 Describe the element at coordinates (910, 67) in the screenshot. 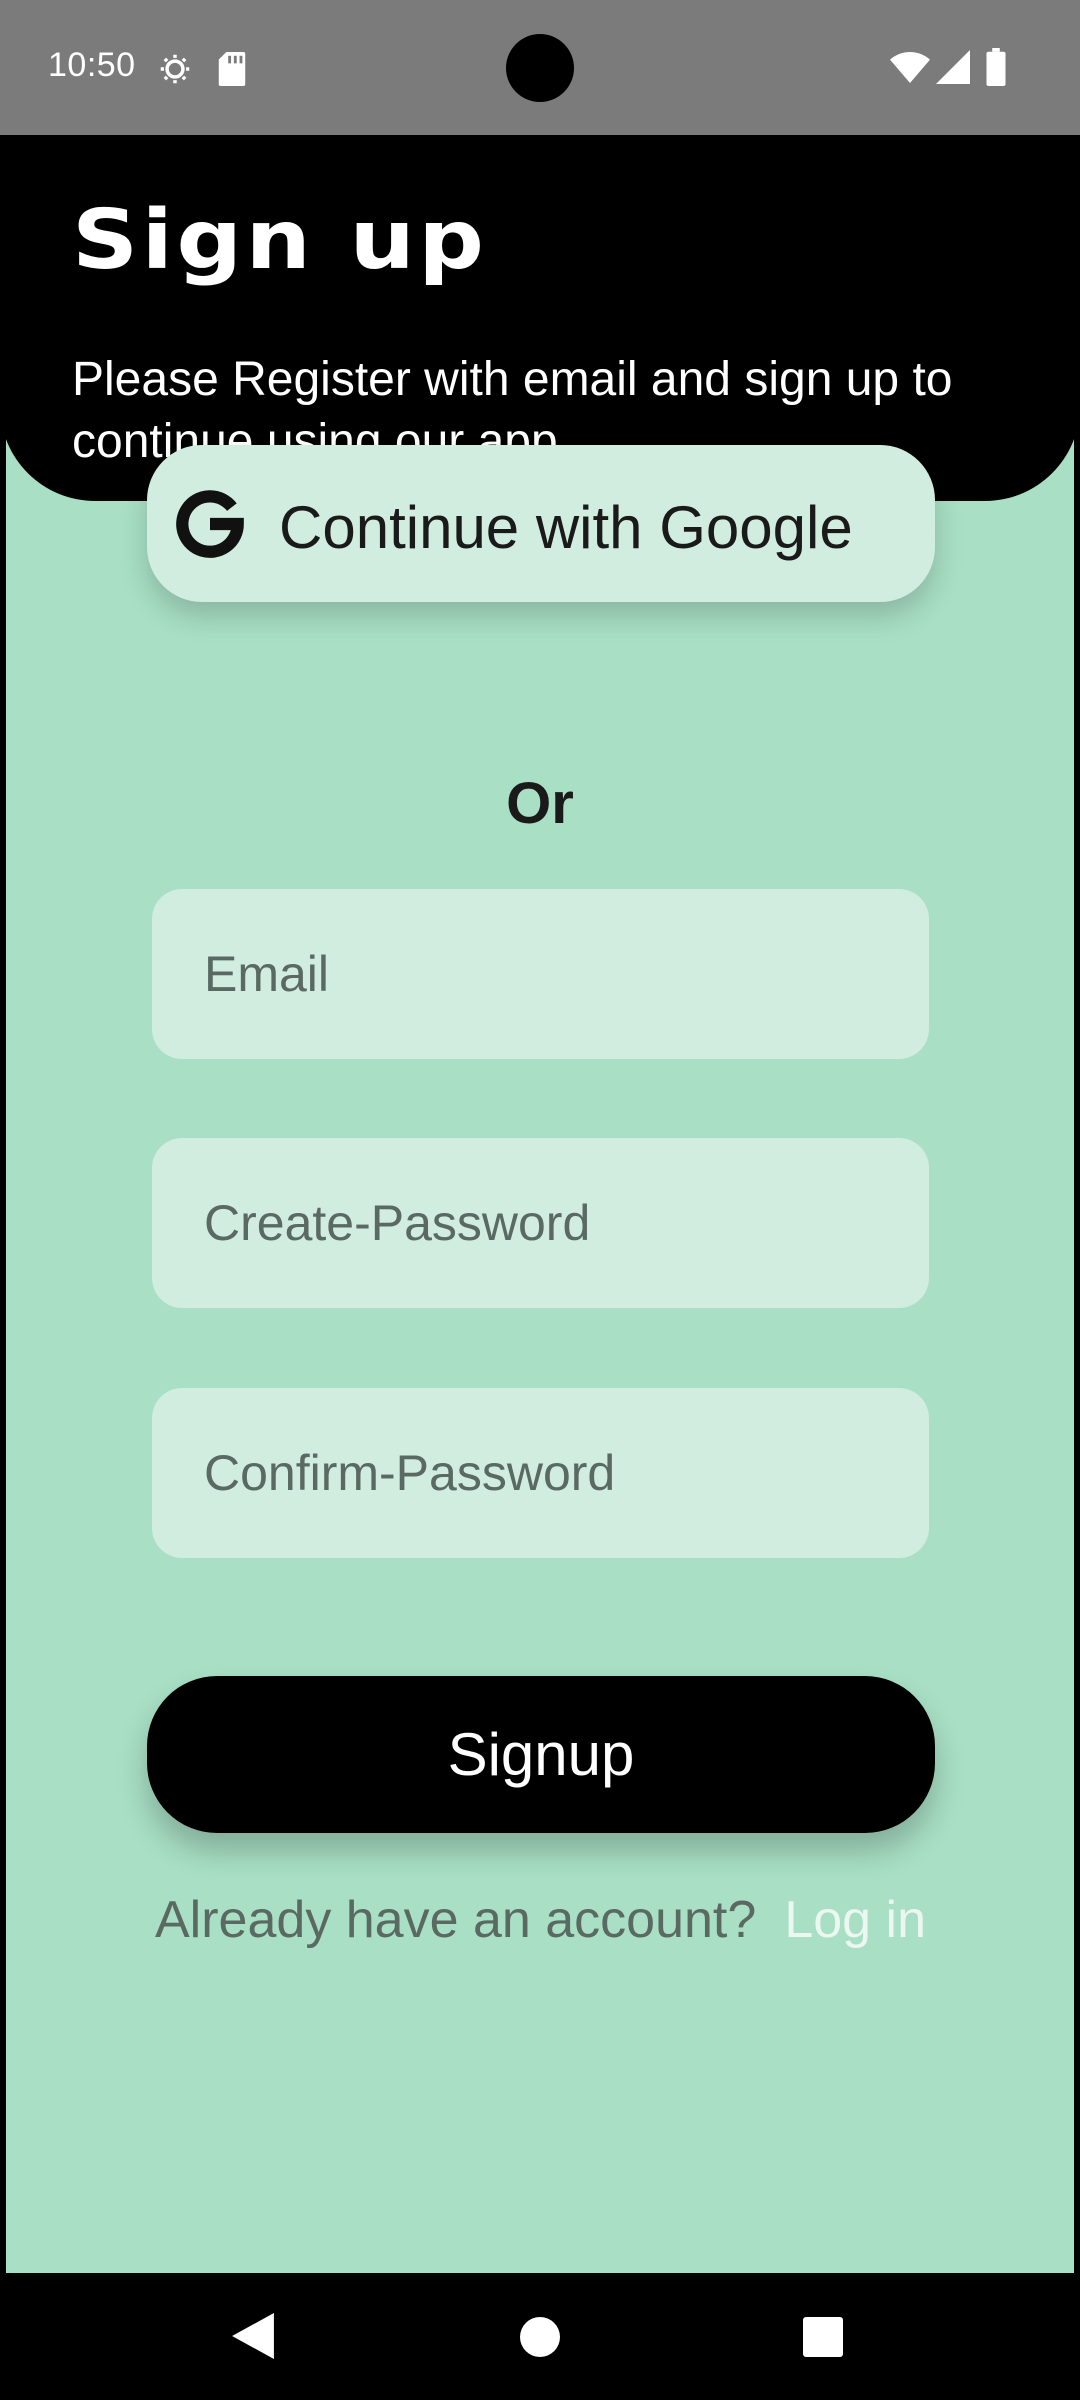

I see `wifi-icon` at that location.